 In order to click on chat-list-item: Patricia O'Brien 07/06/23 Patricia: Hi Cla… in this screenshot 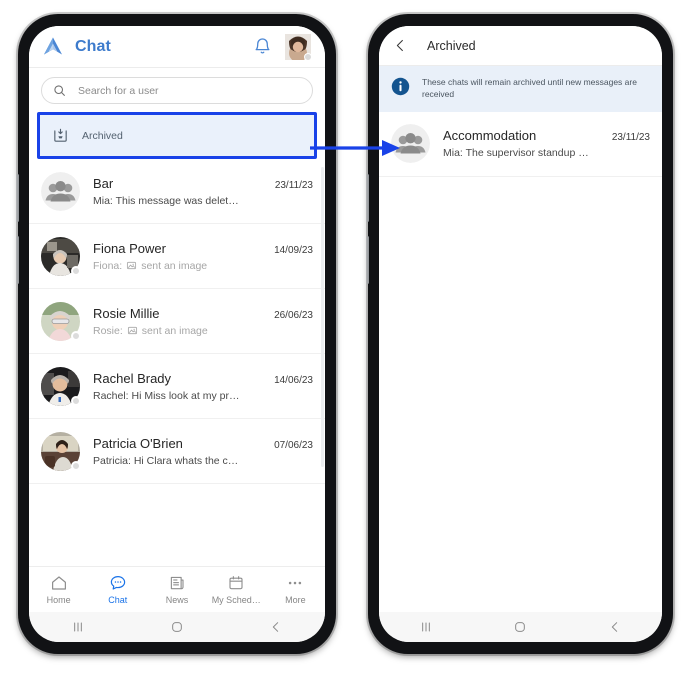, I will do `click(177, 451)`.